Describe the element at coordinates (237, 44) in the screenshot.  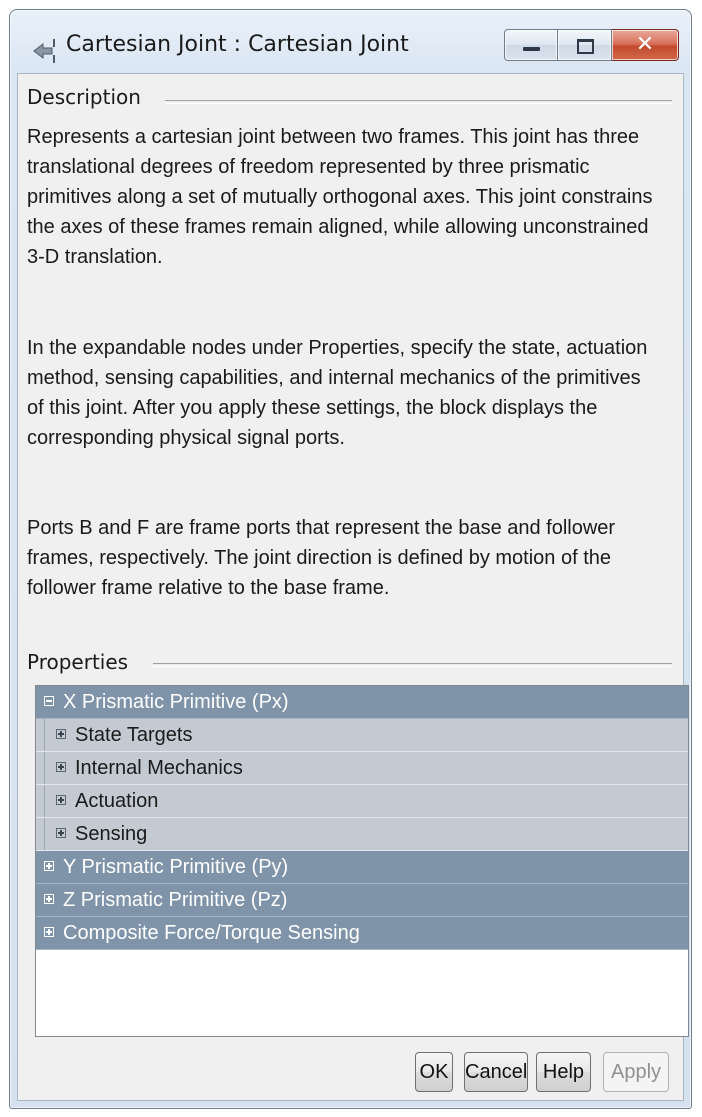
I see `window-title: Cartesian Joint` at that location.